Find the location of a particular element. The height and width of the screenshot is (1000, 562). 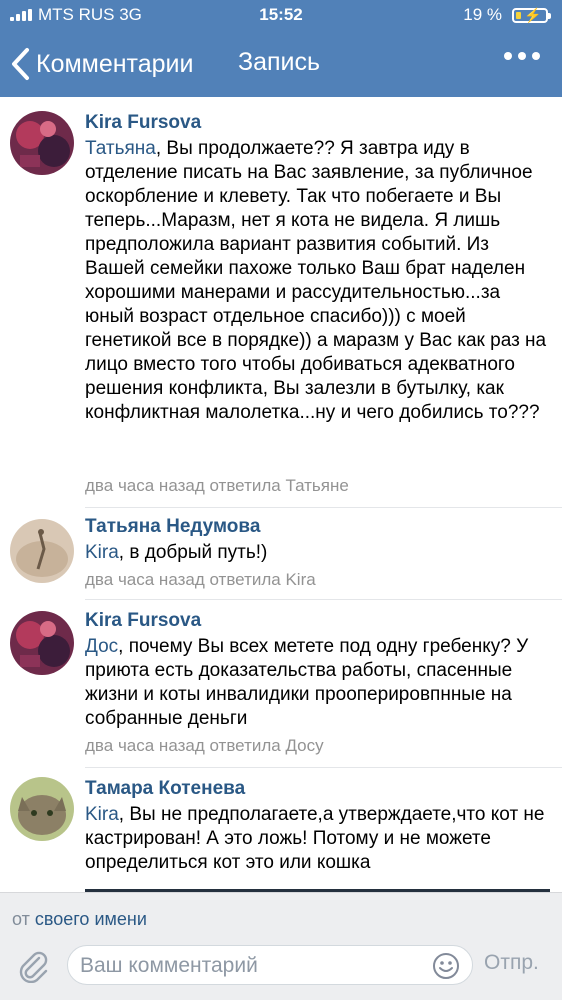

chevron-left-icon is located at coordinates (20, 64).